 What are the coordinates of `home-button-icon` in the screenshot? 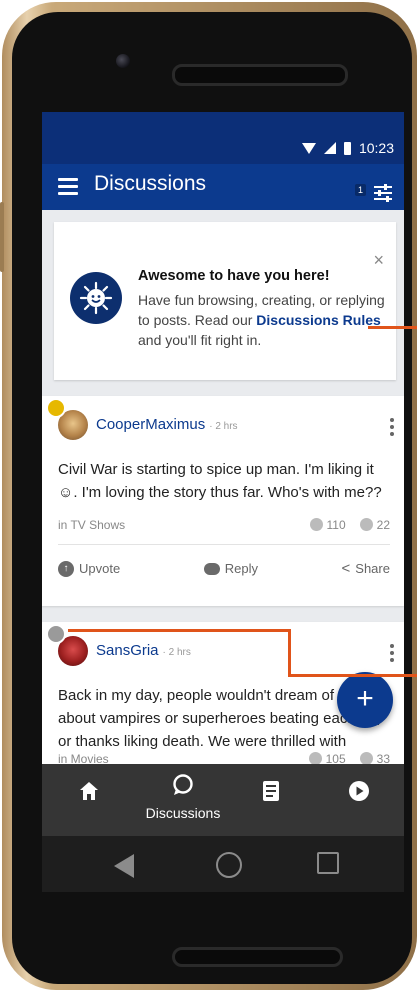 It's located at (229, 865).